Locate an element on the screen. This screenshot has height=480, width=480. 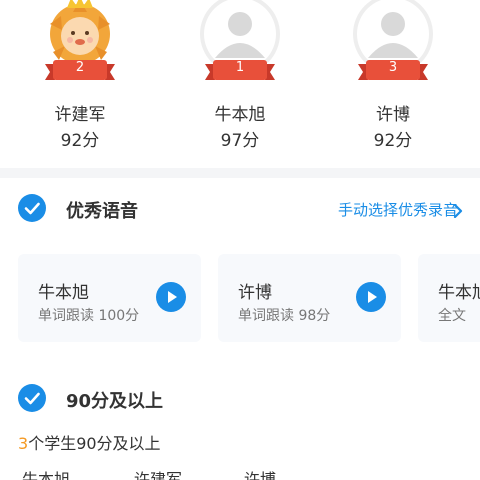
rank-card-2: 2 许建军 92分 is located at coordinates (80, 80).